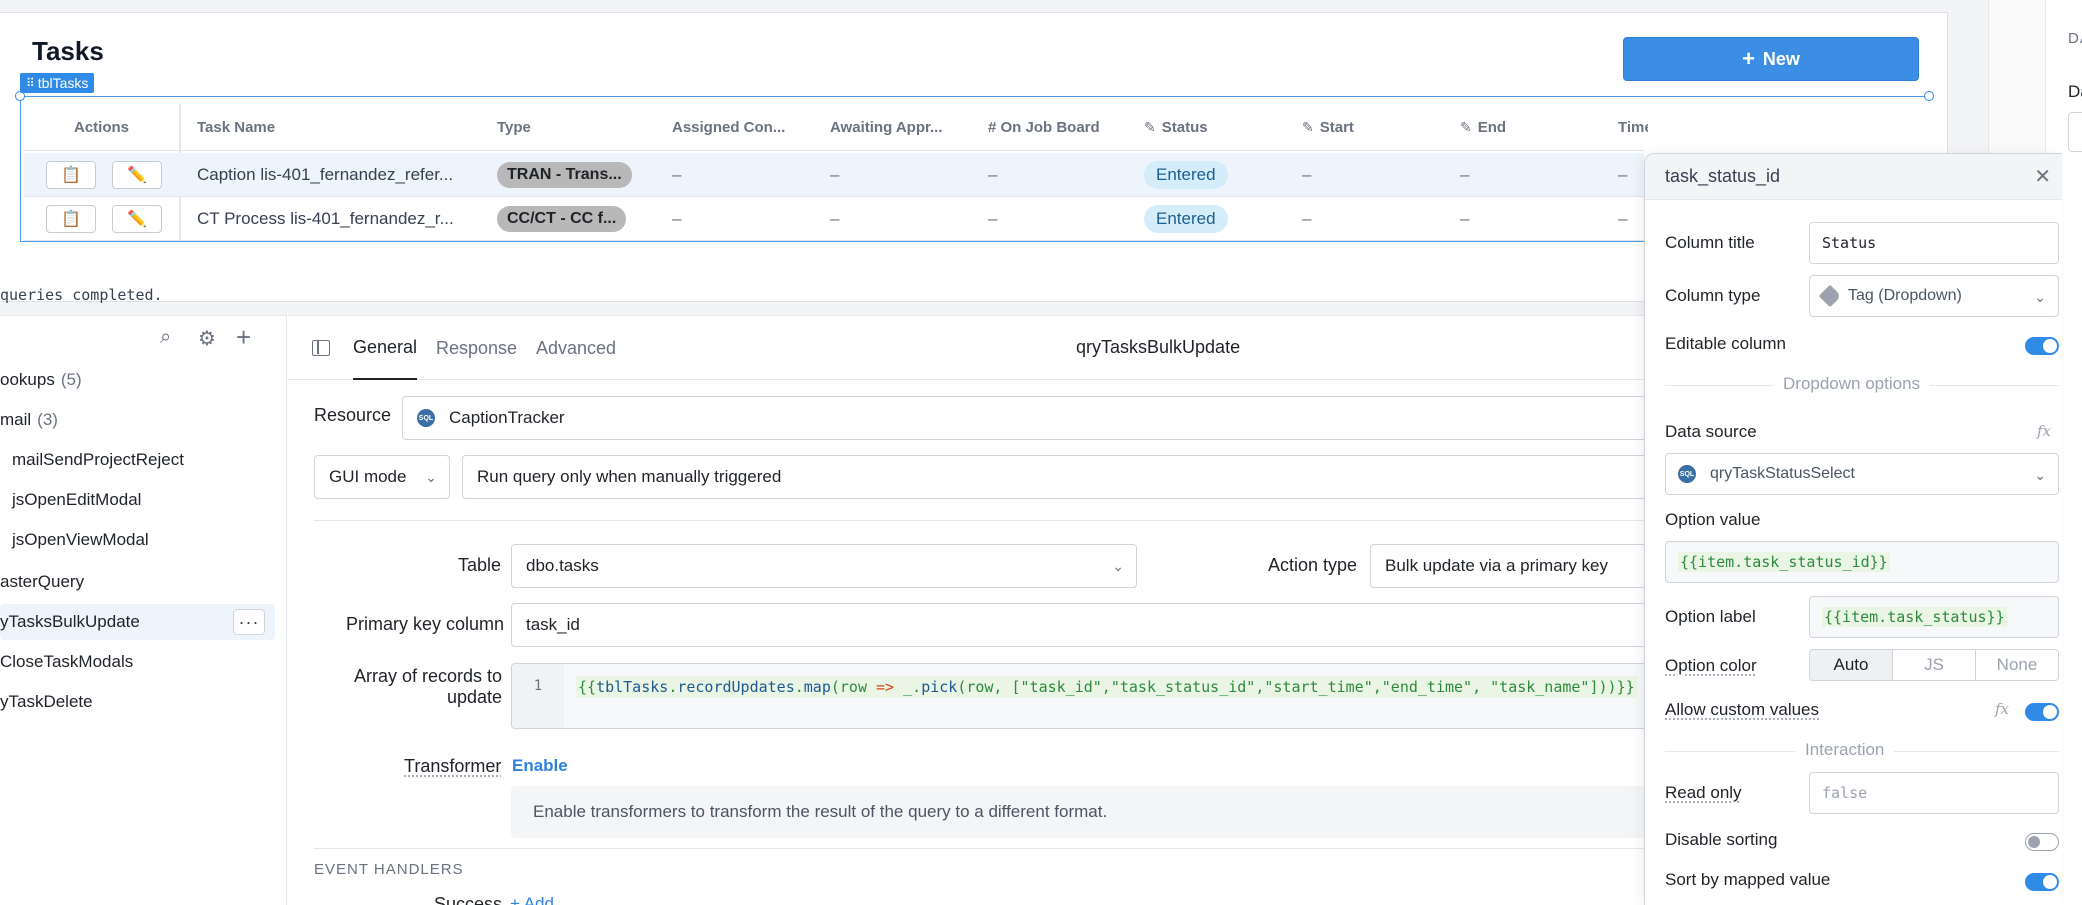 The height and width of the screenshot is (905, 2082). I want to click on query-item: mailSendProjectReject, so click(137, 460).